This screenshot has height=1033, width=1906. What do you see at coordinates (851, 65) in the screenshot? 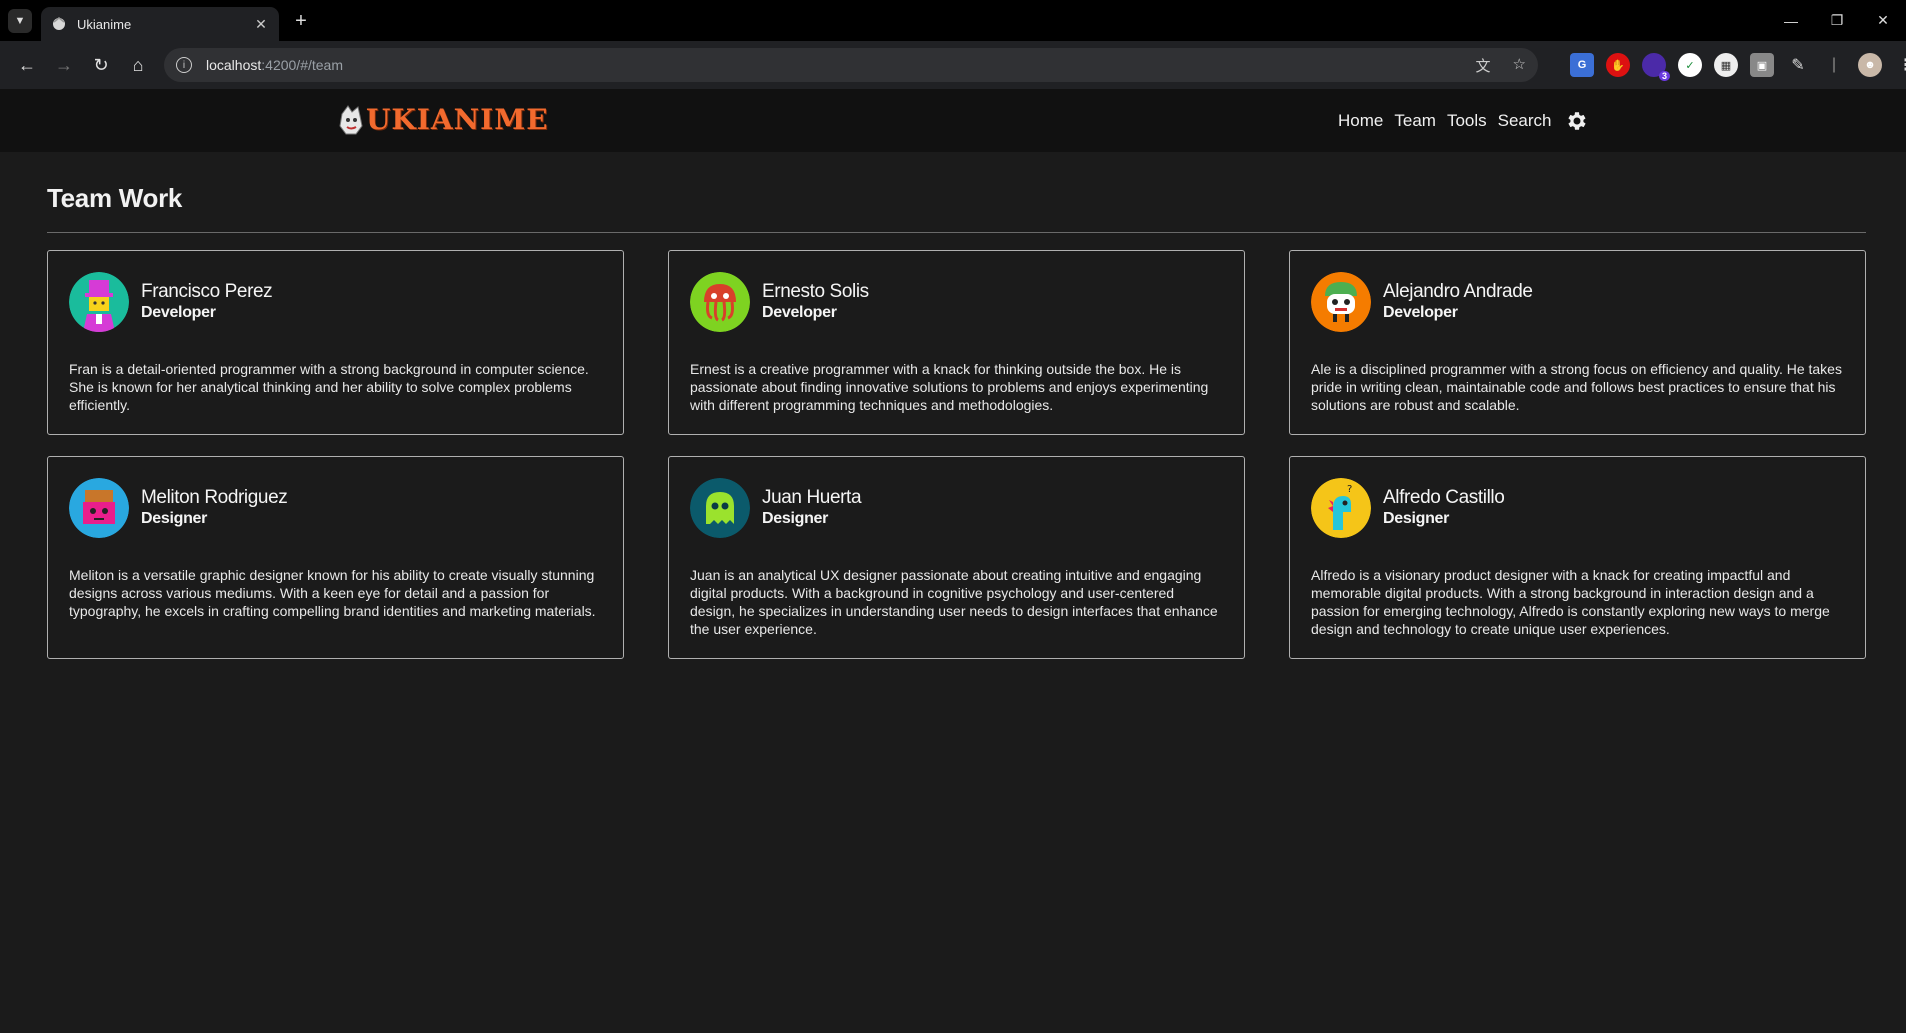
I see `address-bar: i localhost:4200/#/team 文 ☆` at bounding box center [851, 65].